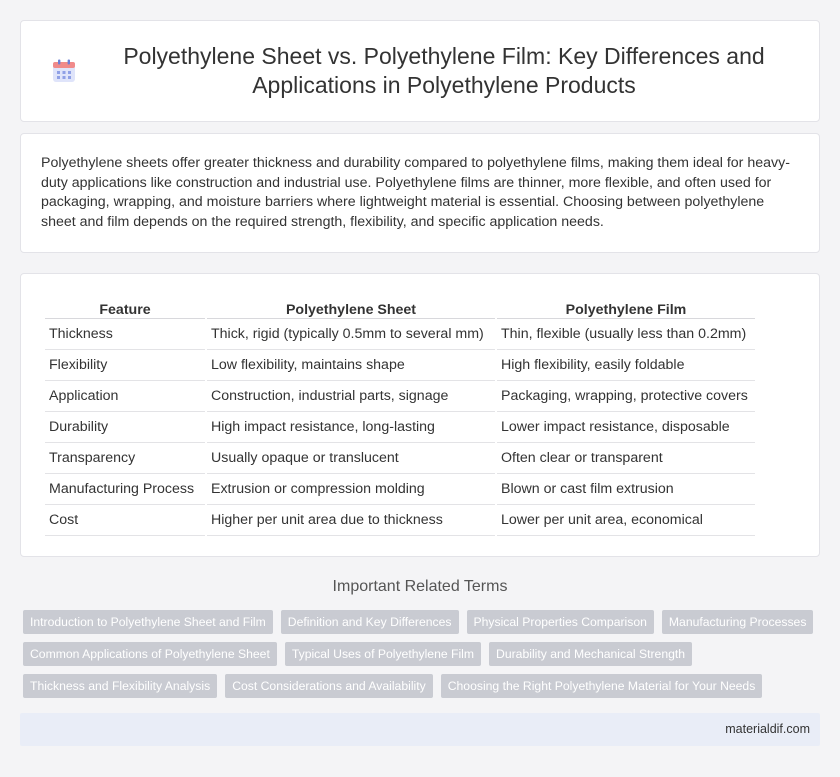  Describe the element at coordinates (351, 365) in the screenshot. I see `table-cell: Low flexibility, maintains shape` at that location.